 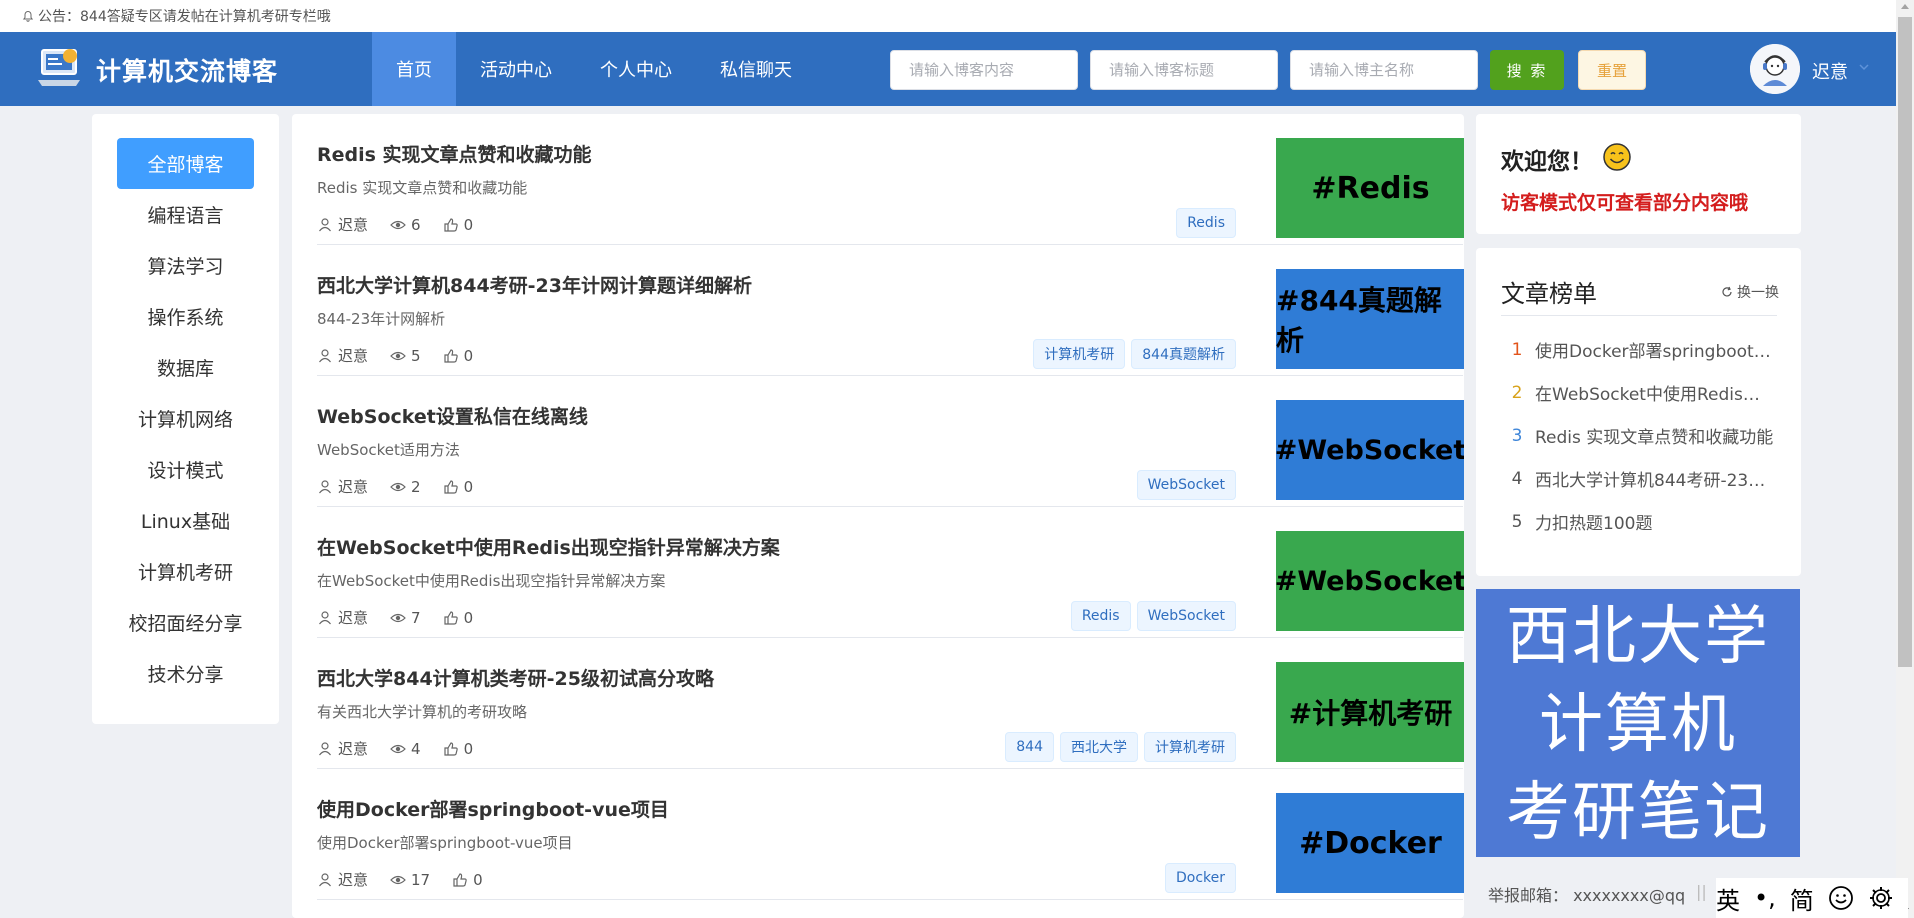 I want to click on promo-banner: 西北大学 计算机 考研笔记, so click(x=1638, y=723).